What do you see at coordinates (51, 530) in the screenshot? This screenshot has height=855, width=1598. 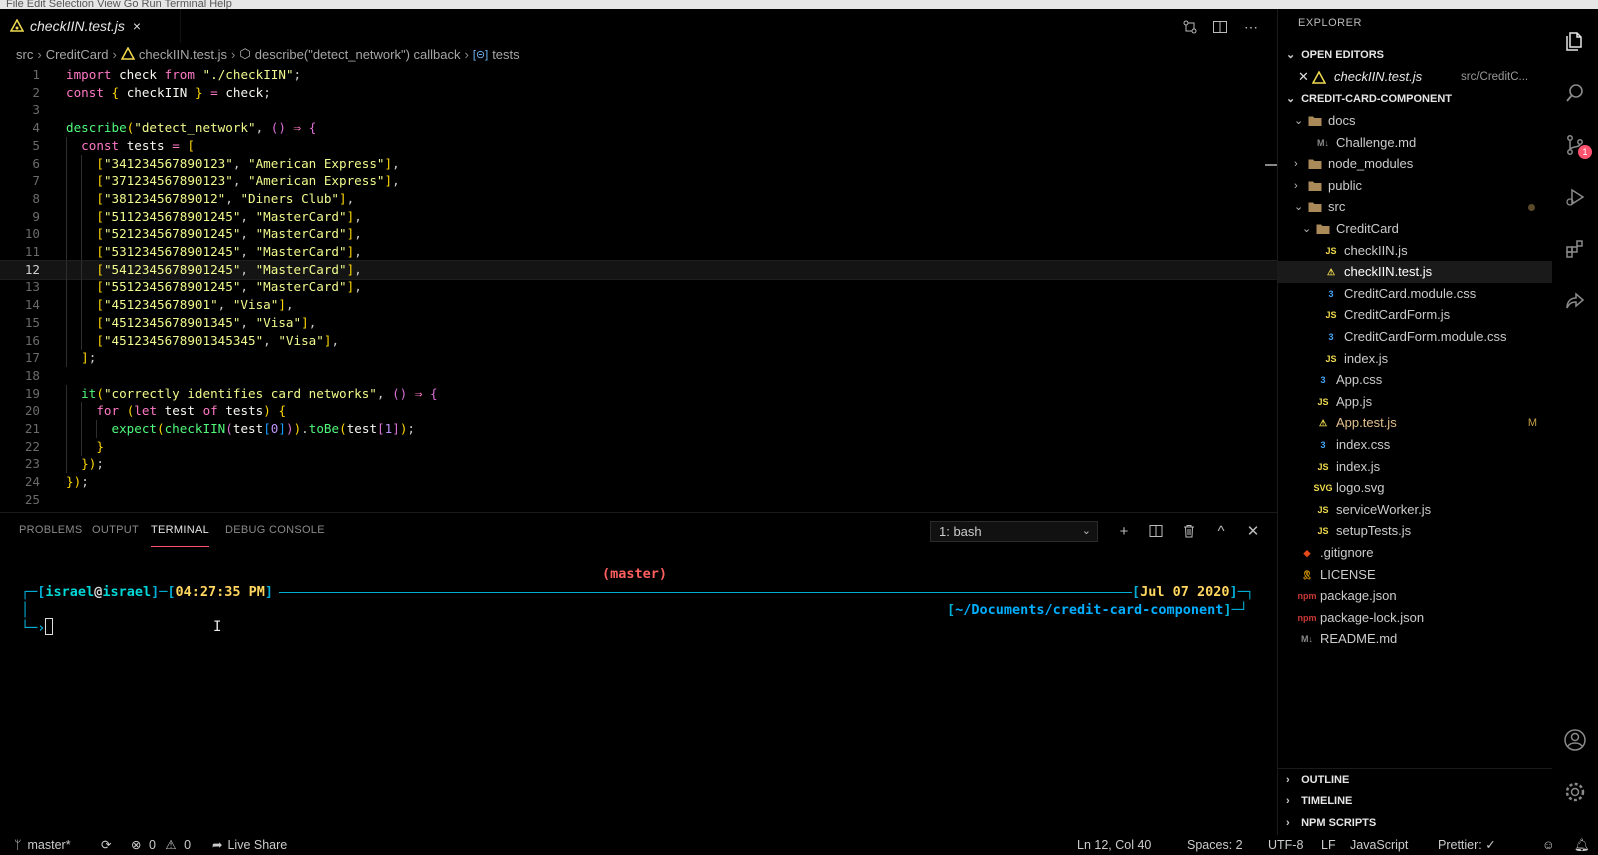 I see `tab-problems: PROBLEMS` at bounding box center [51, 530].